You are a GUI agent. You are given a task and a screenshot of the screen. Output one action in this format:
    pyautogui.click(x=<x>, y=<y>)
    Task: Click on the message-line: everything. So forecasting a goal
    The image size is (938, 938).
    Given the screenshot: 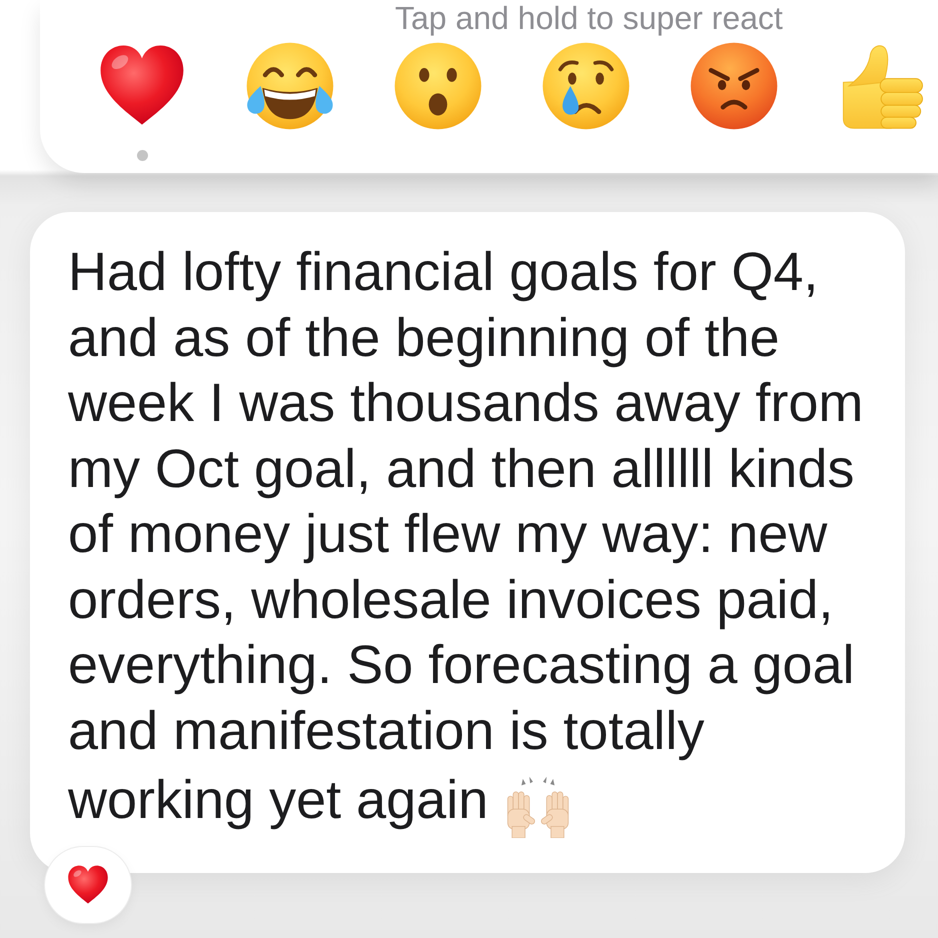 What is the action you would take?
    pyautogui.click(x=461, y=665)
    